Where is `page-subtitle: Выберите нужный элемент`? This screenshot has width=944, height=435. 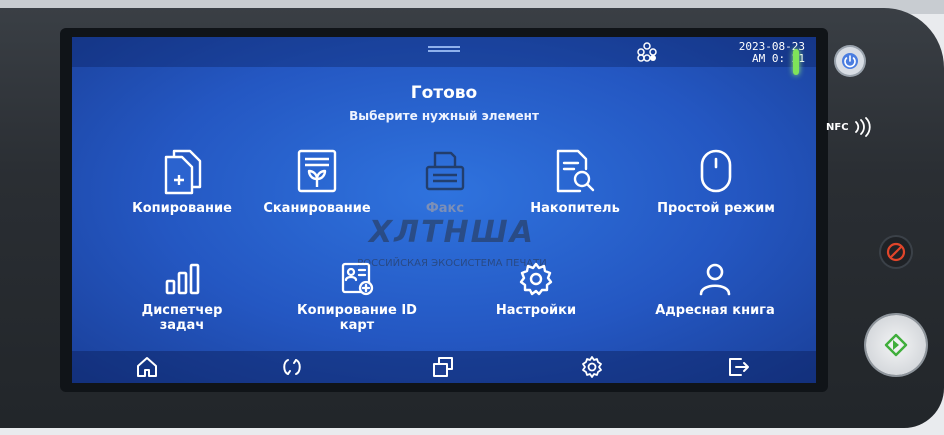
page-subtitle: Выберите нужный элемент is located at coordinates (444, 116).